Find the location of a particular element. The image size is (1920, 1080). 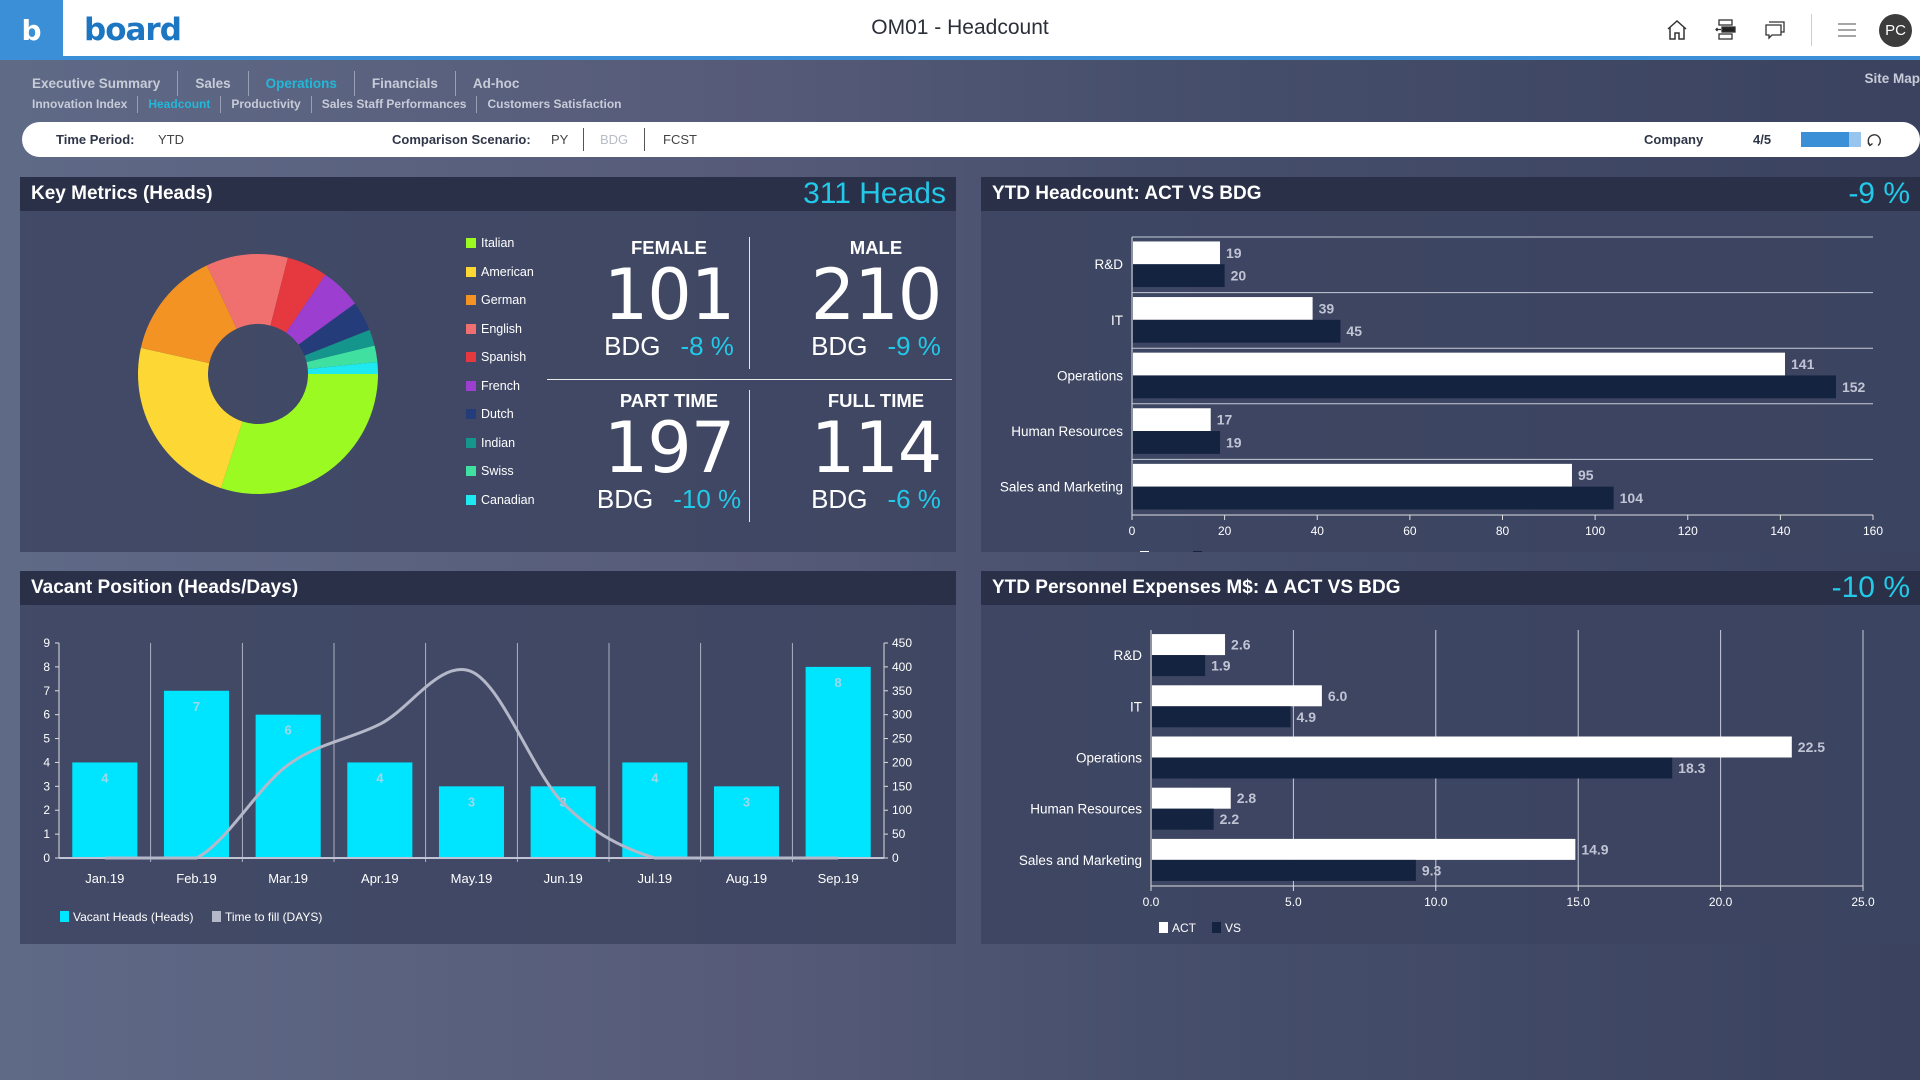

legend-swatch-act is located at coordinates (1163, 927).